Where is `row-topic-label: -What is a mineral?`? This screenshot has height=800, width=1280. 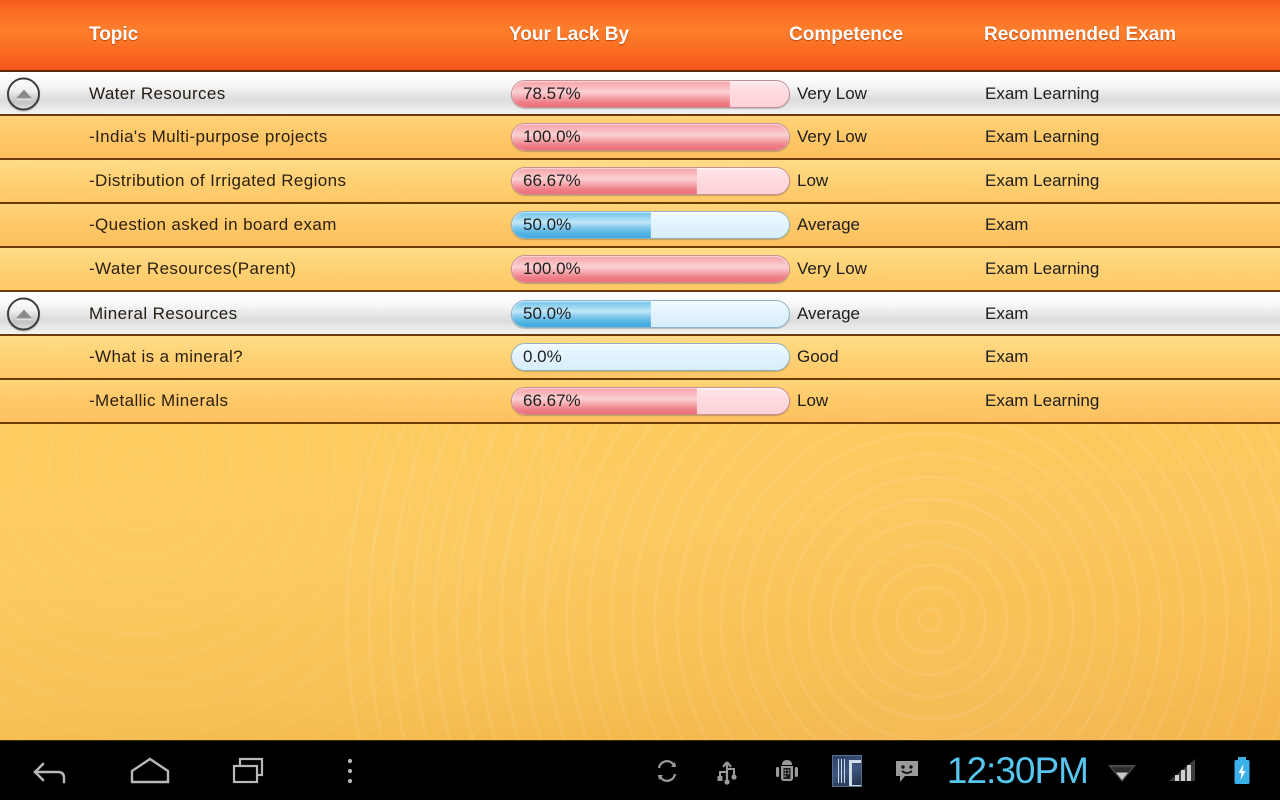
row-topic-label: -What is a mineral? is located at coordinates (166, 356).